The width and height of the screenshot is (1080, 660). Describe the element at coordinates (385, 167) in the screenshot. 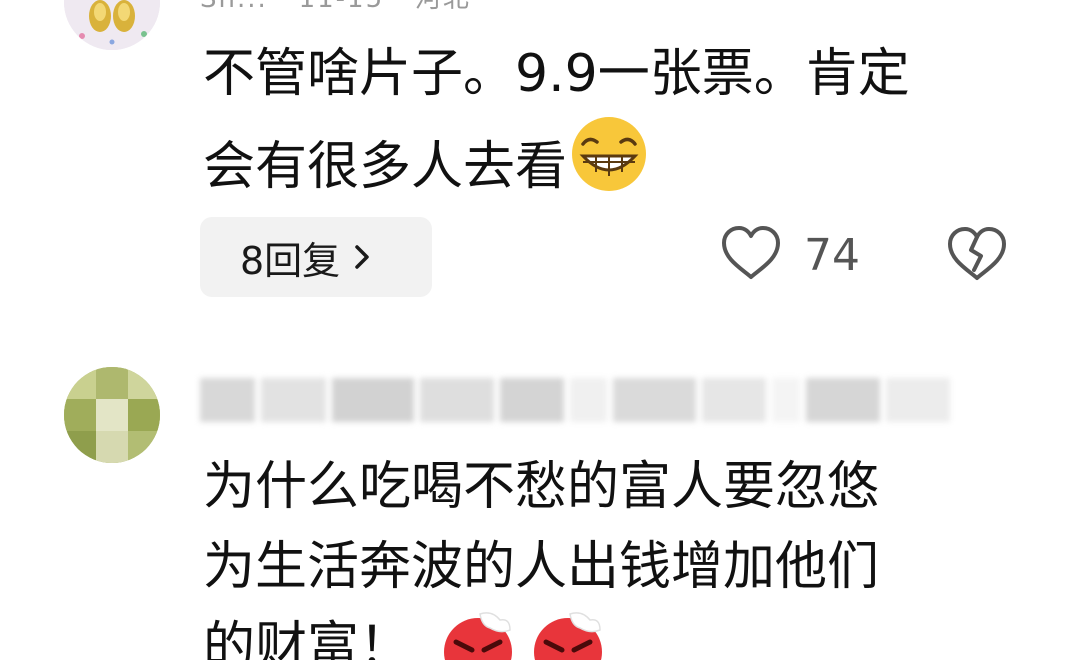

I see `comment-text-fragment: 会有很多人去看` at that location.